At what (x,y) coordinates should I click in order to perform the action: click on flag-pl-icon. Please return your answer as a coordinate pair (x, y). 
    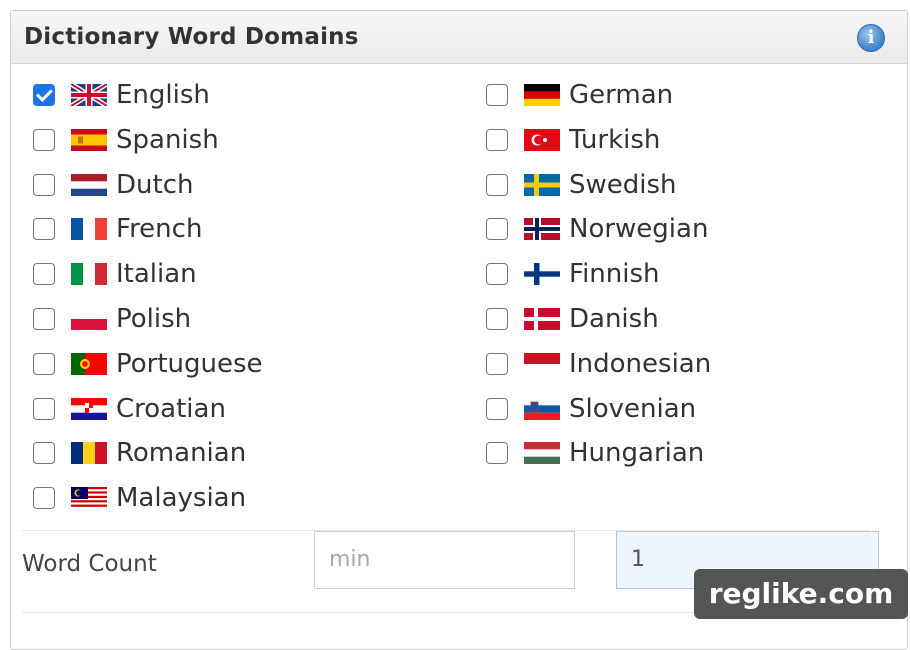
    Looking at the image, I should click on (89, 319).